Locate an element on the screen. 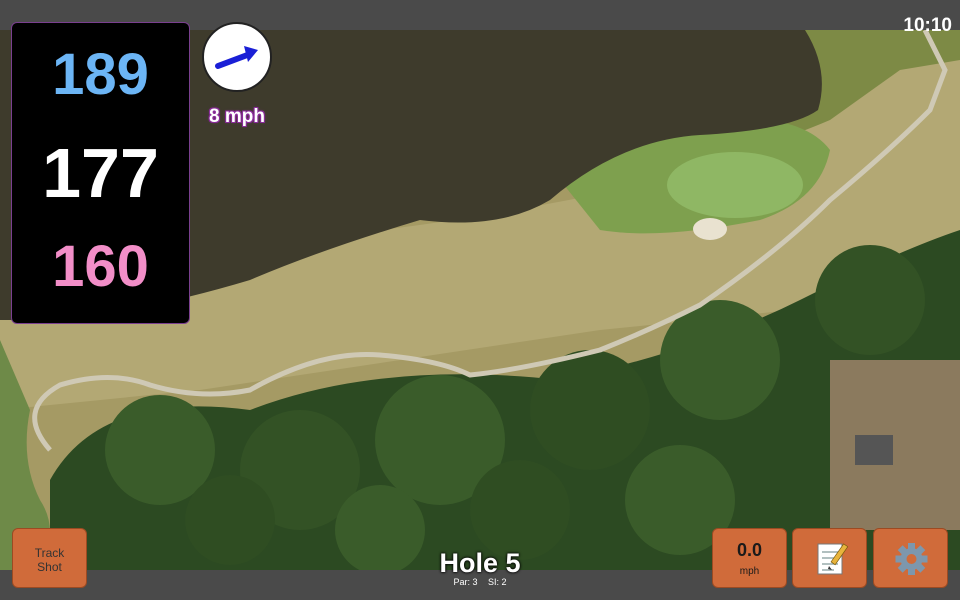 This screenshot has width=960, height=600. notes-button is located at coordinates (829, 558).